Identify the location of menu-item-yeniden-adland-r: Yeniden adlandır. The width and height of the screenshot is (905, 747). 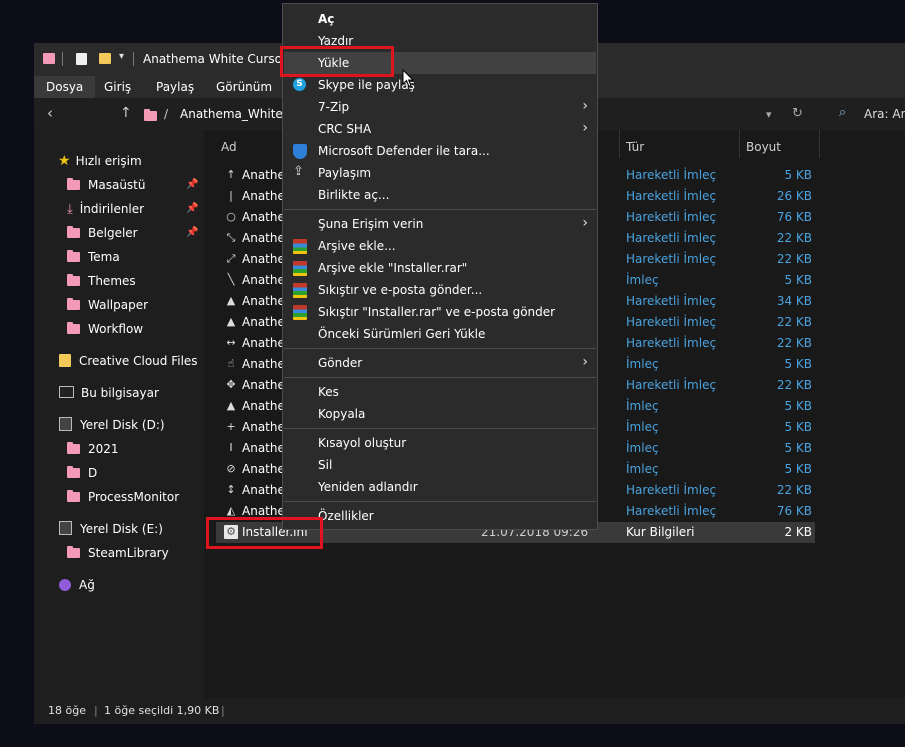
(440, 487).